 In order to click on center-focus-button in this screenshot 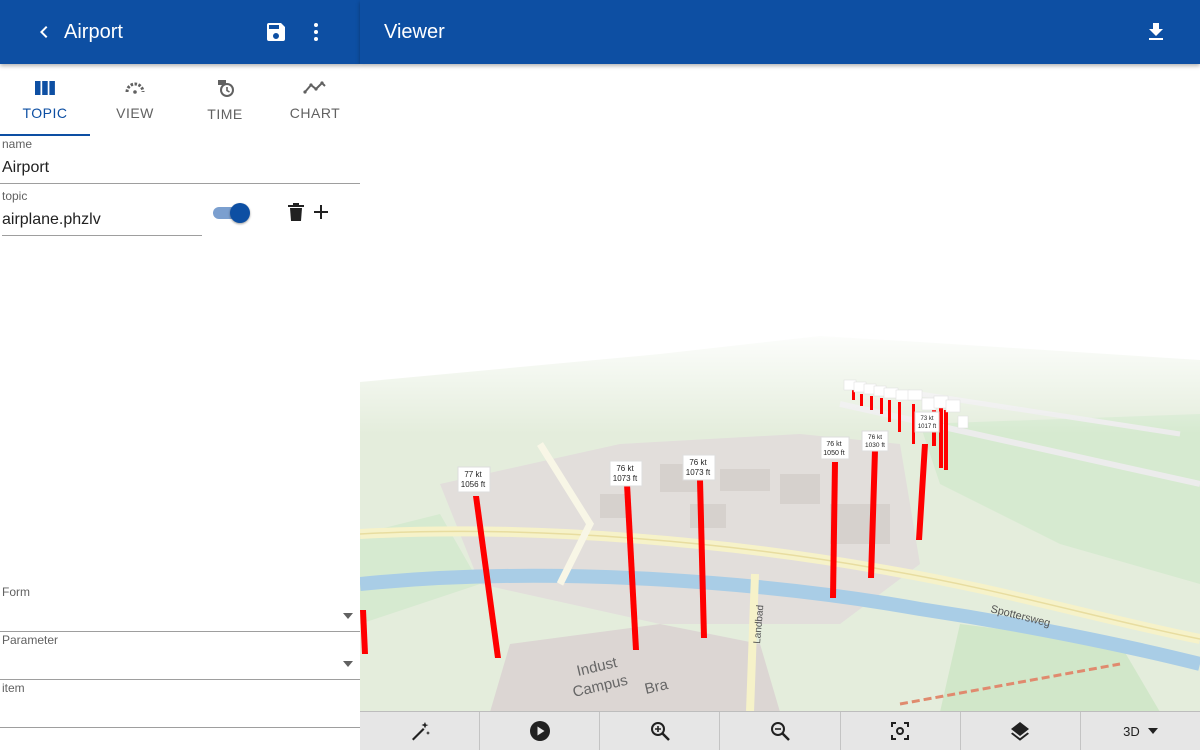, I will do `click(901, 731)`.